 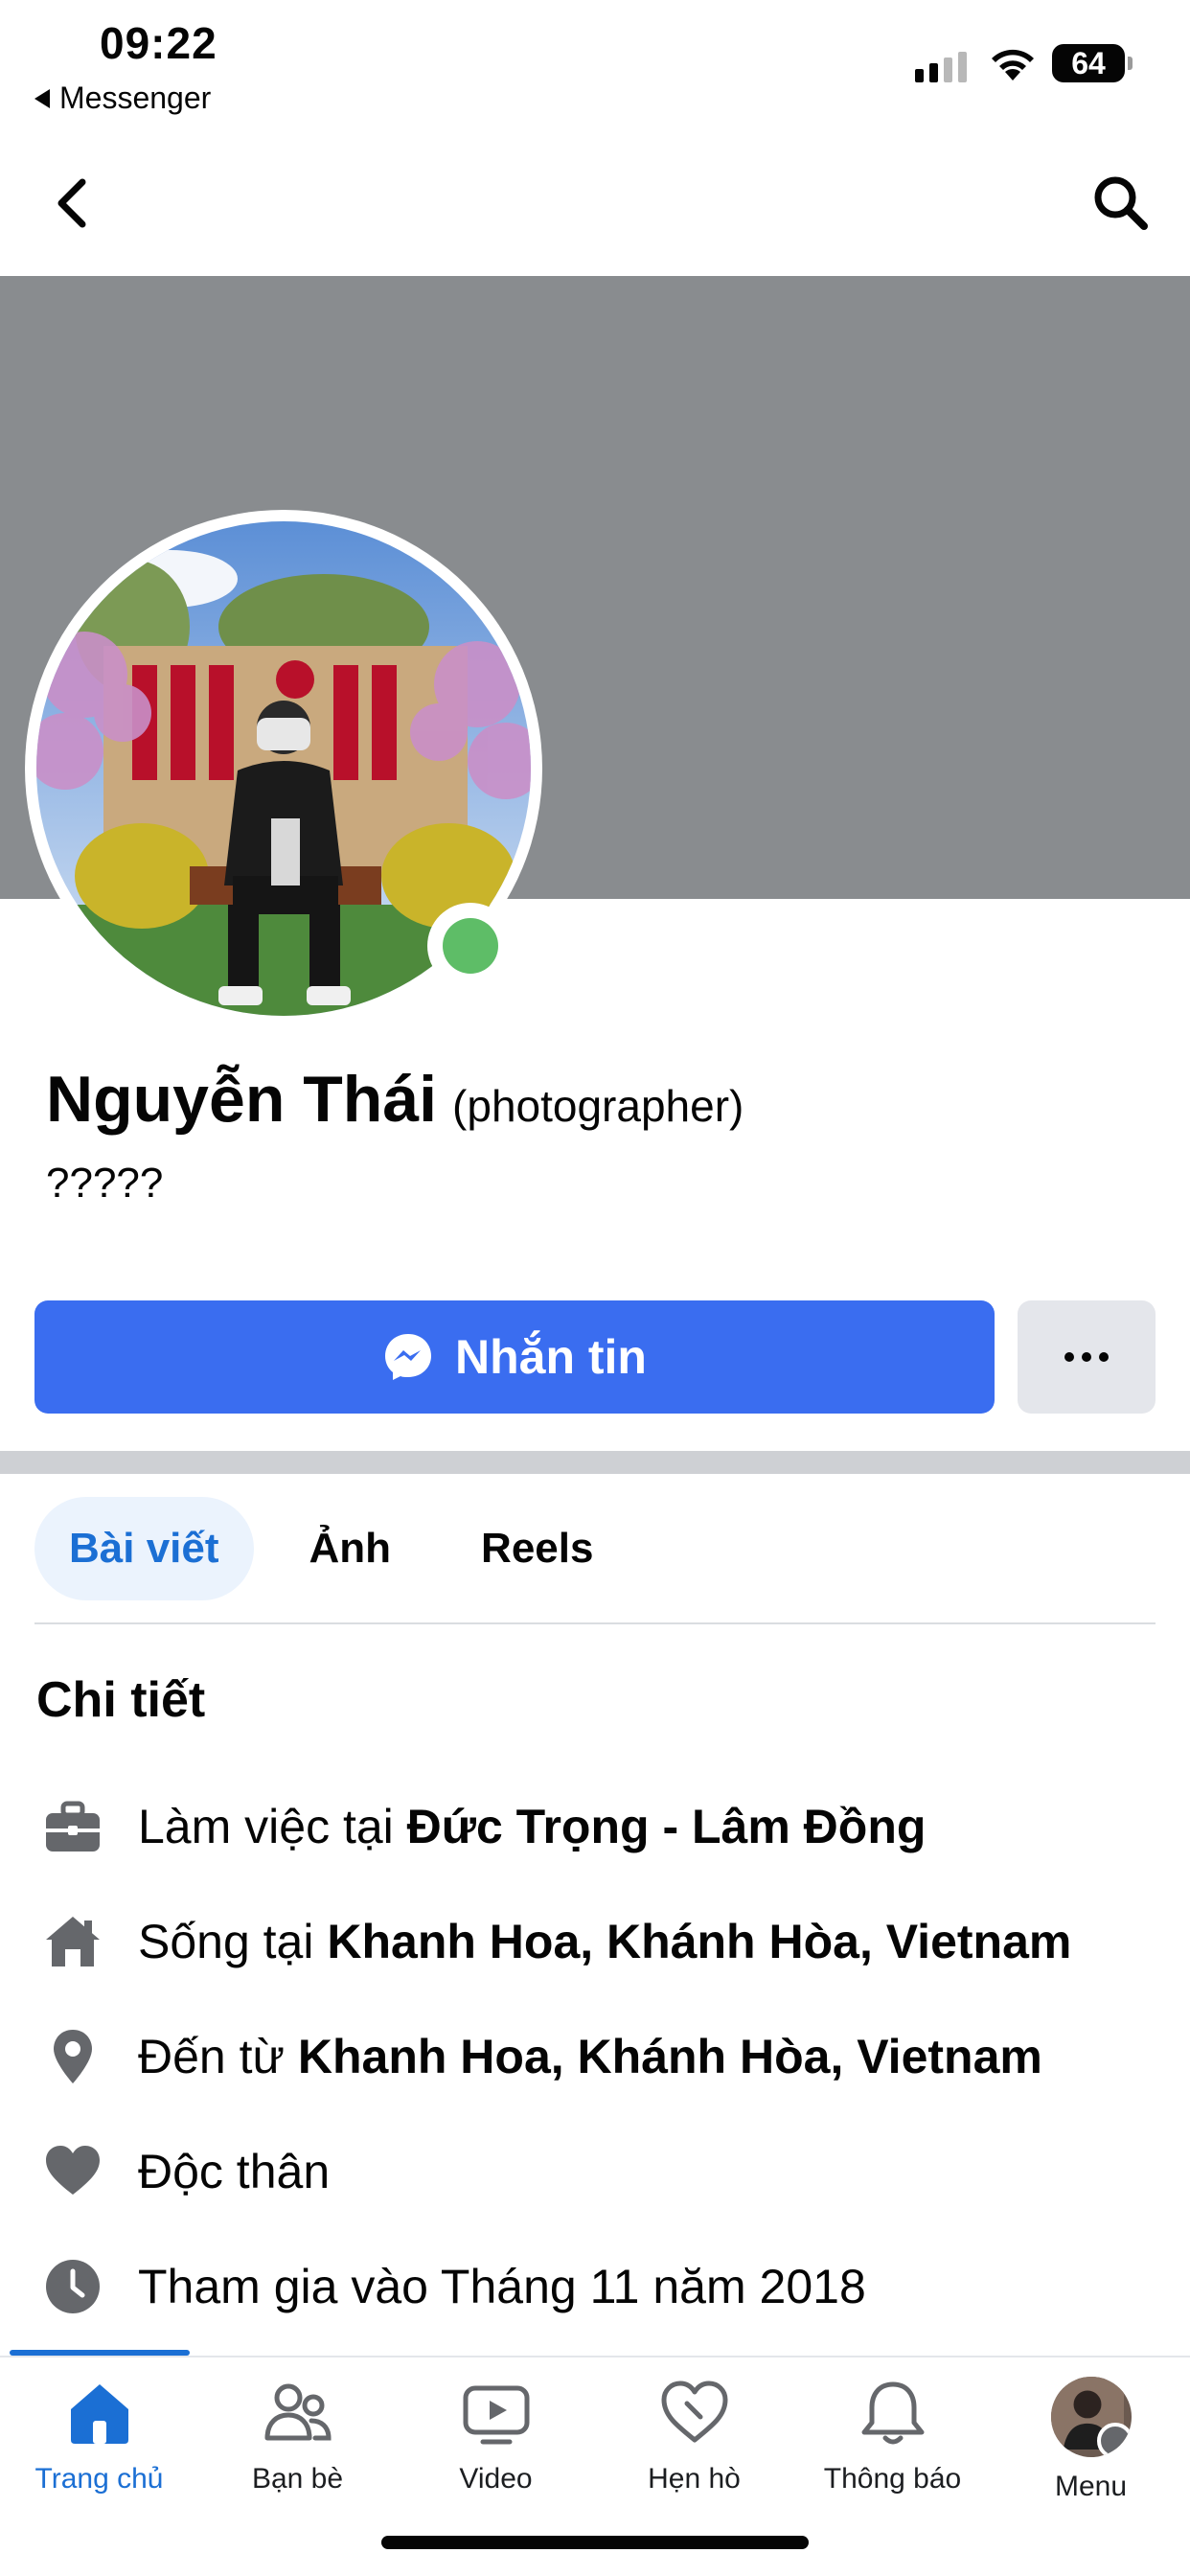 I want to click on back-triangle-icon, so click(x=42, y=98).